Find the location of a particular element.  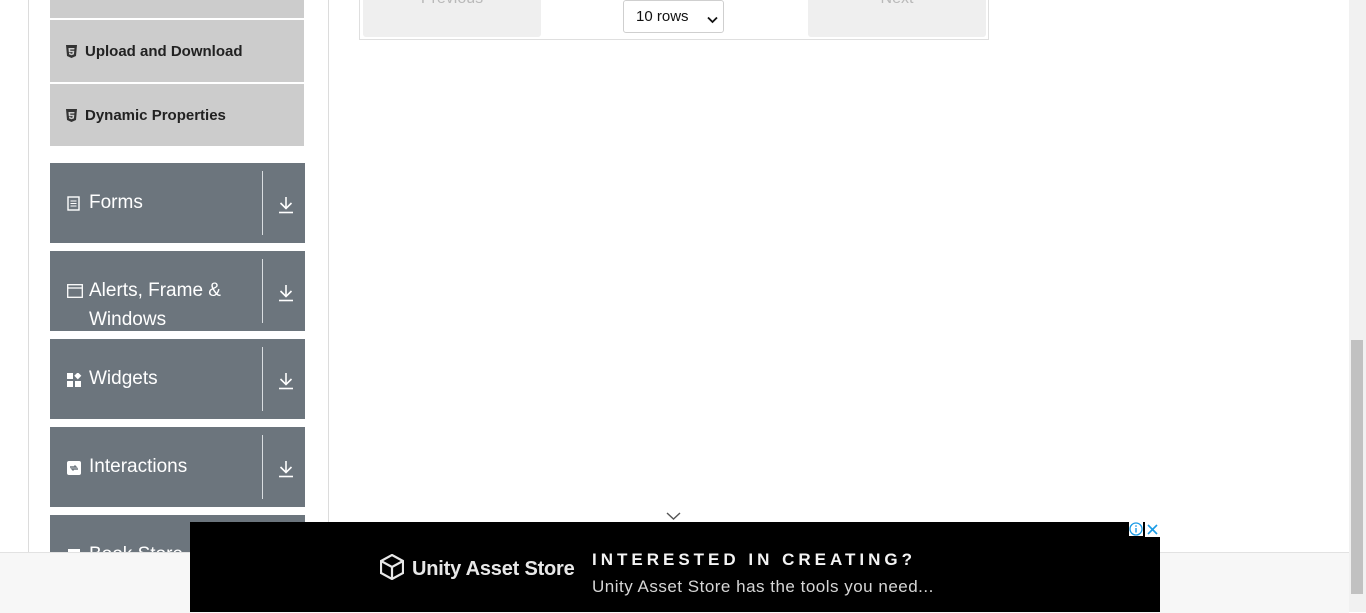

previous-button: Previous is located at coordinates (452, 18).